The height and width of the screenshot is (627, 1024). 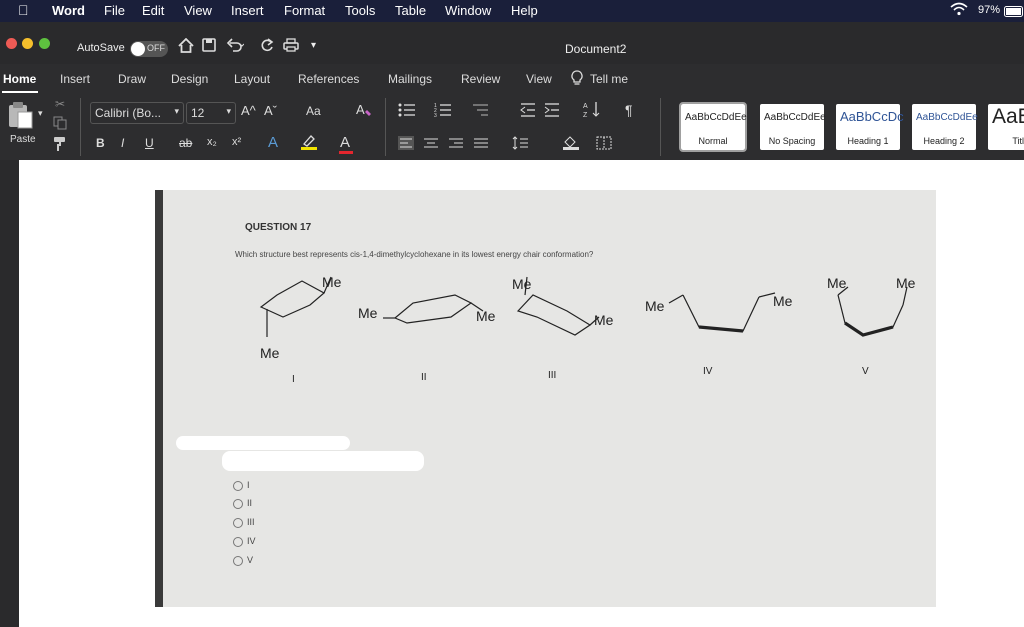 I want to click on answer-option-label: II, so click(x=250, y=503).